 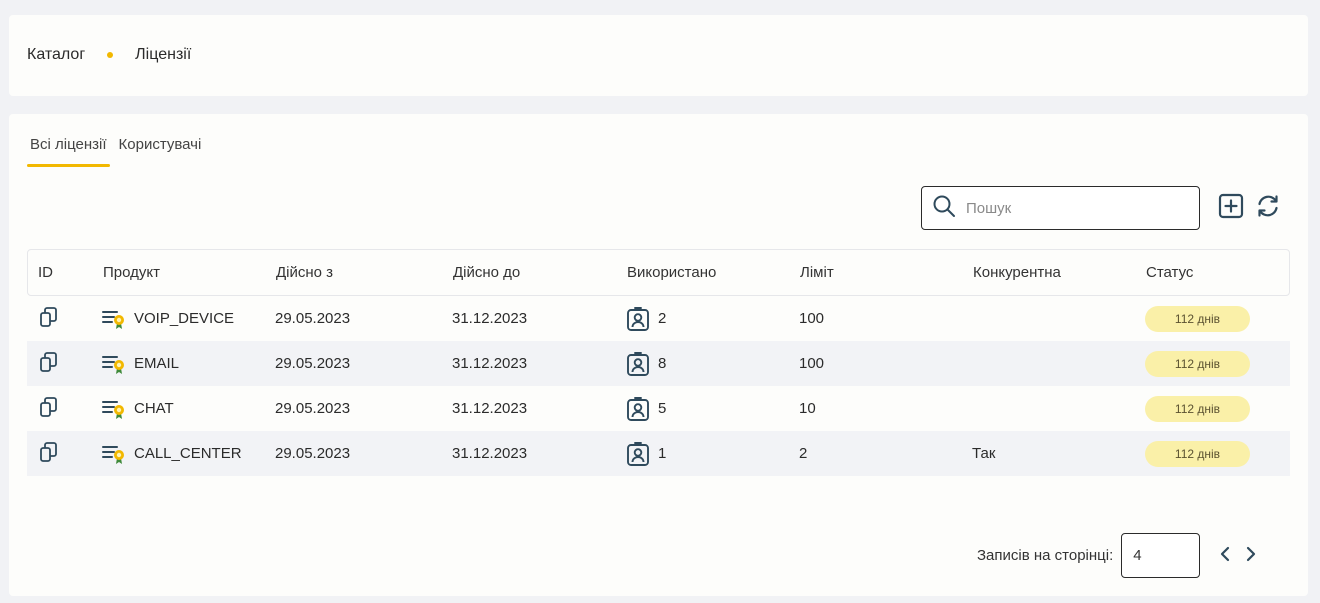 I want to click on breadcrumb-separator, so click(x=110, y=55).